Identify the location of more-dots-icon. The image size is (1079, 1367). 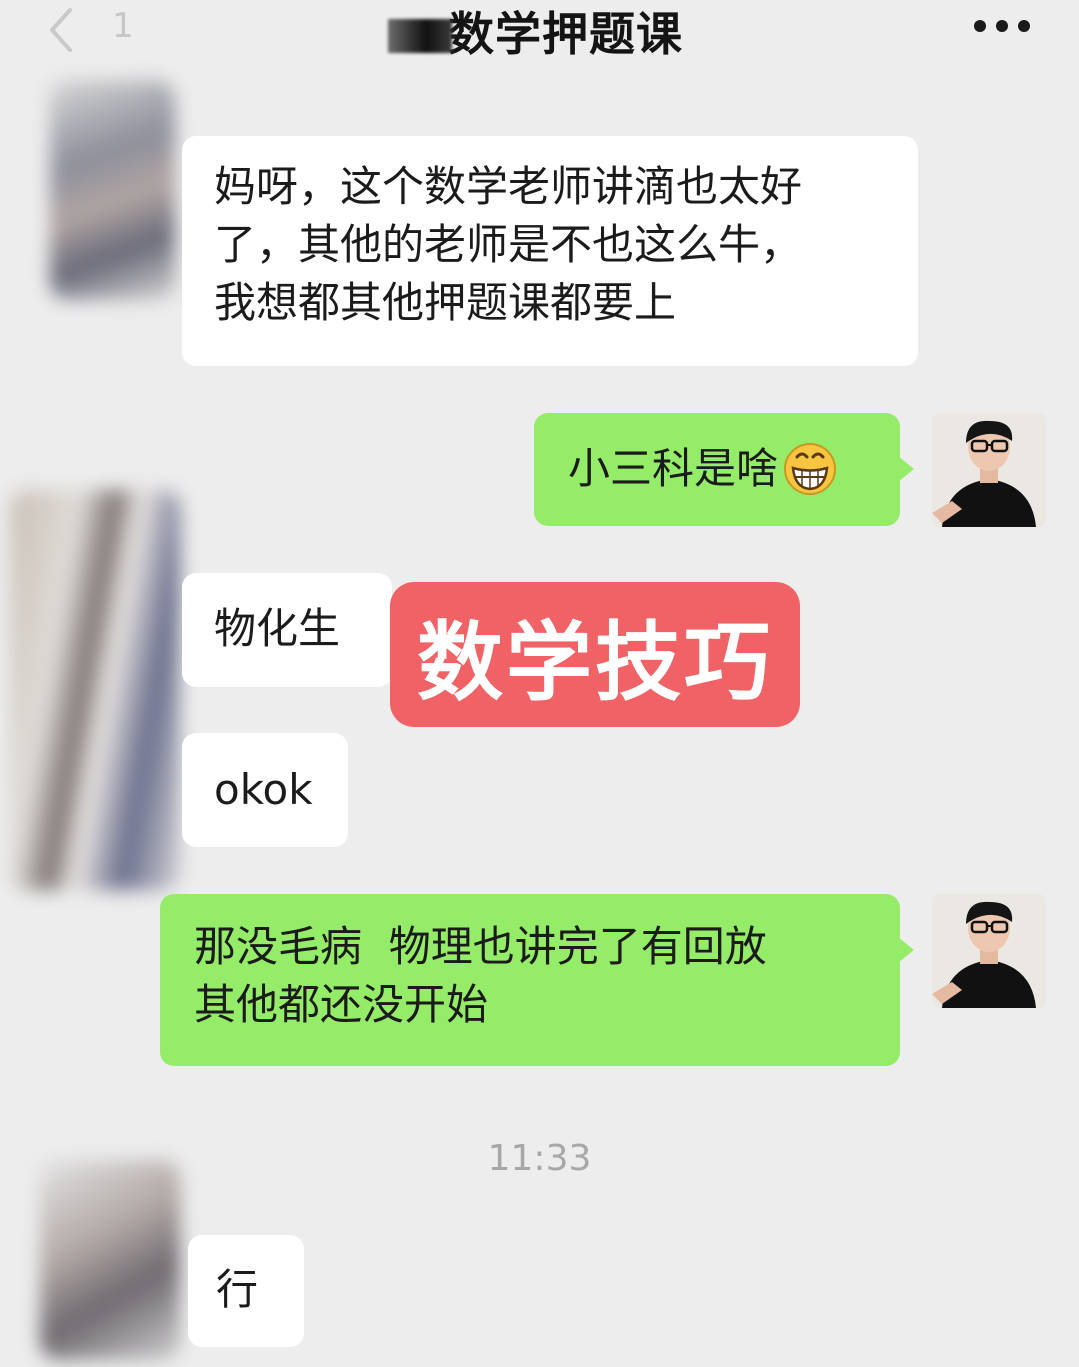
(1002, 28).